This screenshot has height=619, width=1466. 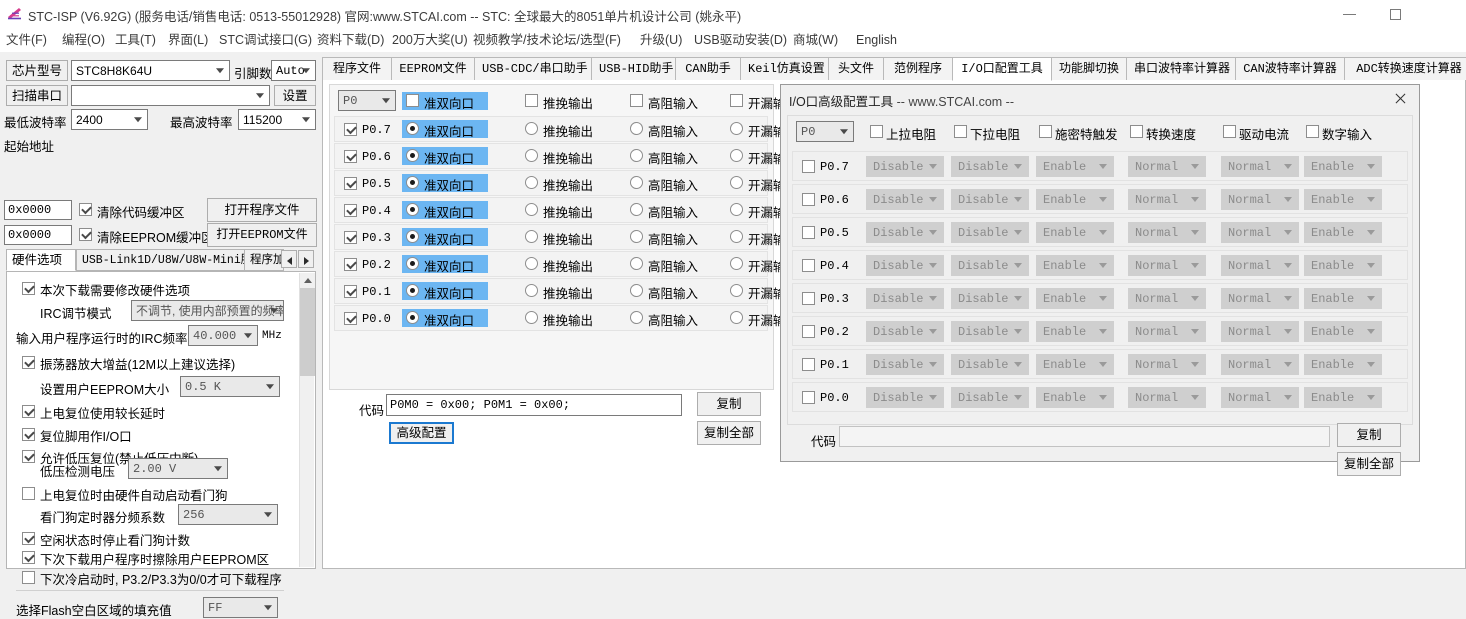 What do you see at coordinates (277, 119) in the screenshot?
I see `max-baud-select: 115200` at bounding box center [277, 119].